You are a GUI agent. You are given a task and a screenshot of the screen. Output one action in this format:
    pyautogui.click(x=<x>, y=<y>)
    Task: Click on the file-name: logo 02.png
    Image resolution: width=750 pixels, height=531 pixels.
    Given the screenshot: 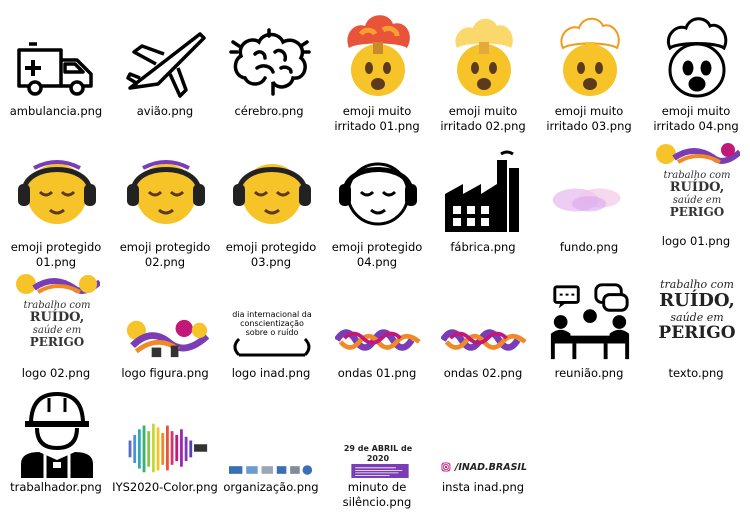 What is the action you would take?
    pyautogui.click(x=56, y=373)
    